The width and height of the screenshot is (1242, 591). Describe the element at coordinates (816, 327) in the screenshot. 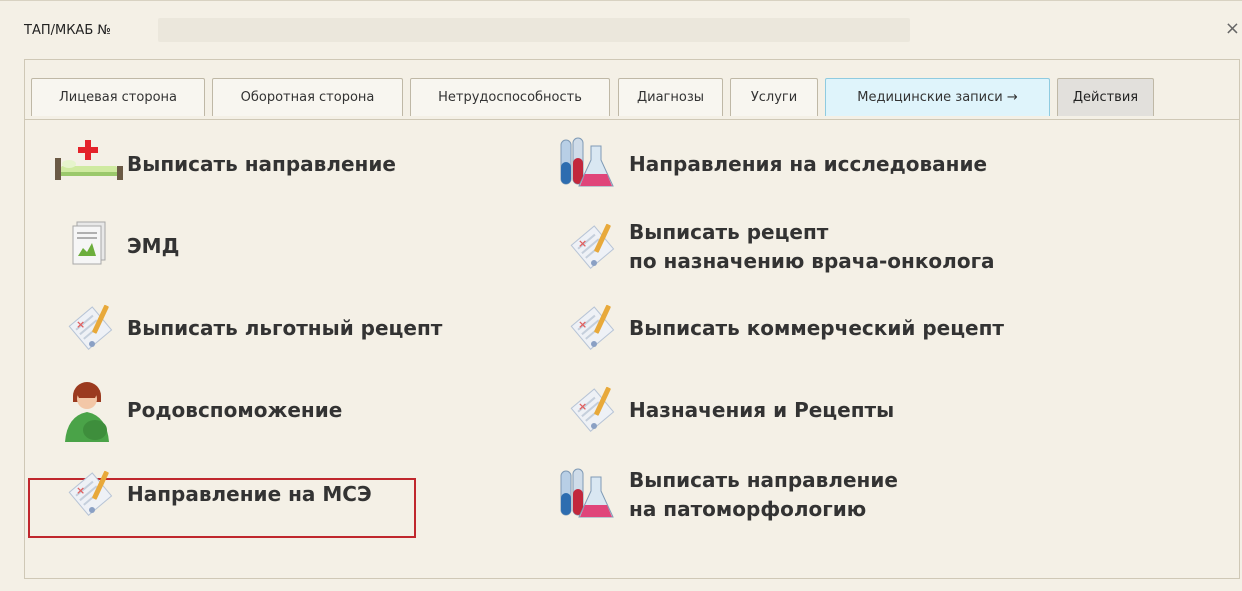

I see `action-label: Выписать коммерческий рецепт` at that location.